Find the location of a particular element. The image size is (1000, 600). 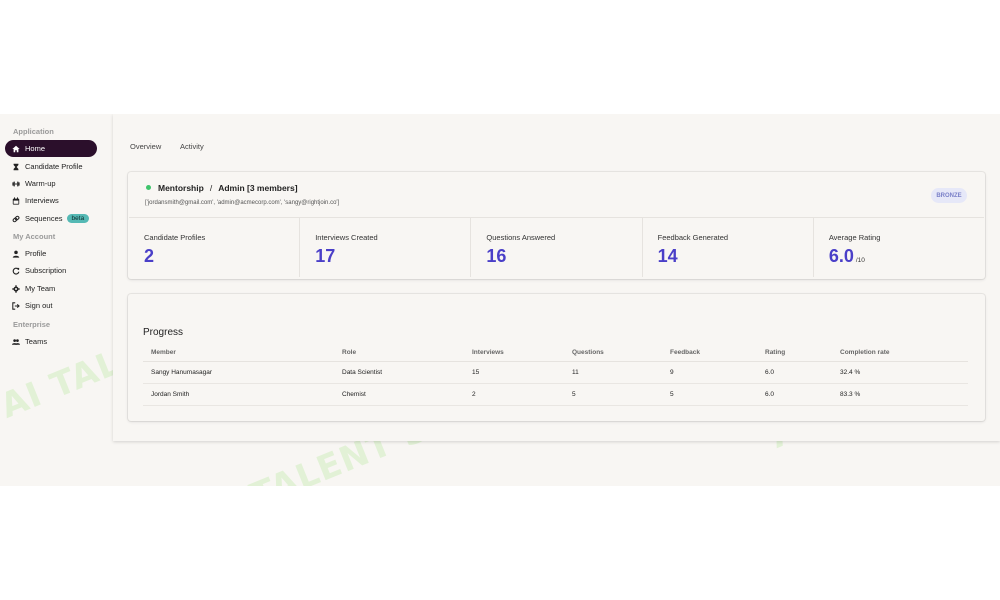

organization-role: Admin [3 members] is located at coordinates (258, 188).